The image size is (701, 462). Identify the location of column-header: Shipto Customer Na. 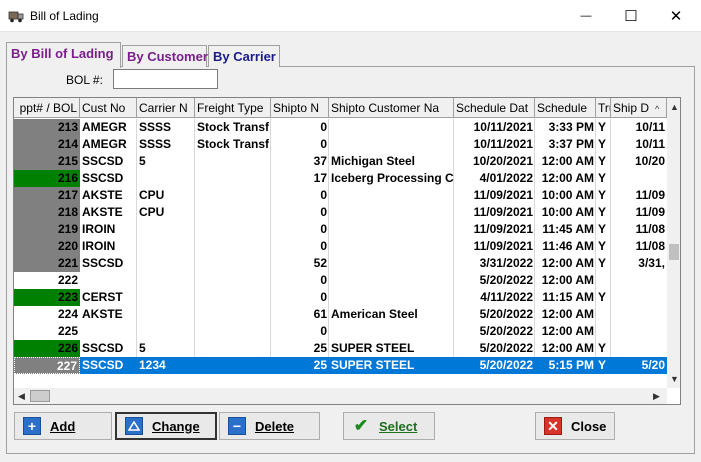
(391, 108).